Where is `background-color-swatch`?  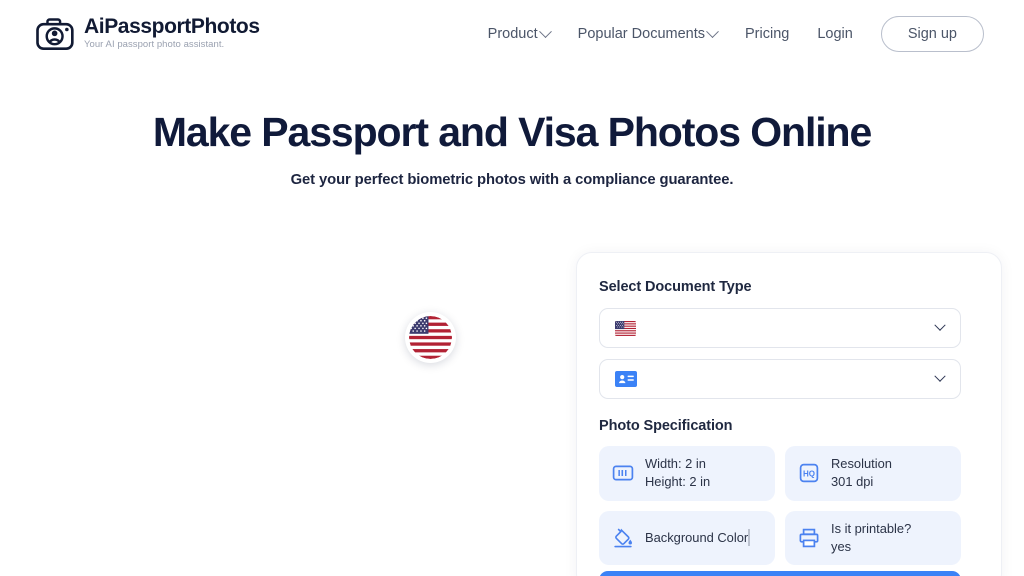 background-color-swatch is located at coordinates (749, 537).